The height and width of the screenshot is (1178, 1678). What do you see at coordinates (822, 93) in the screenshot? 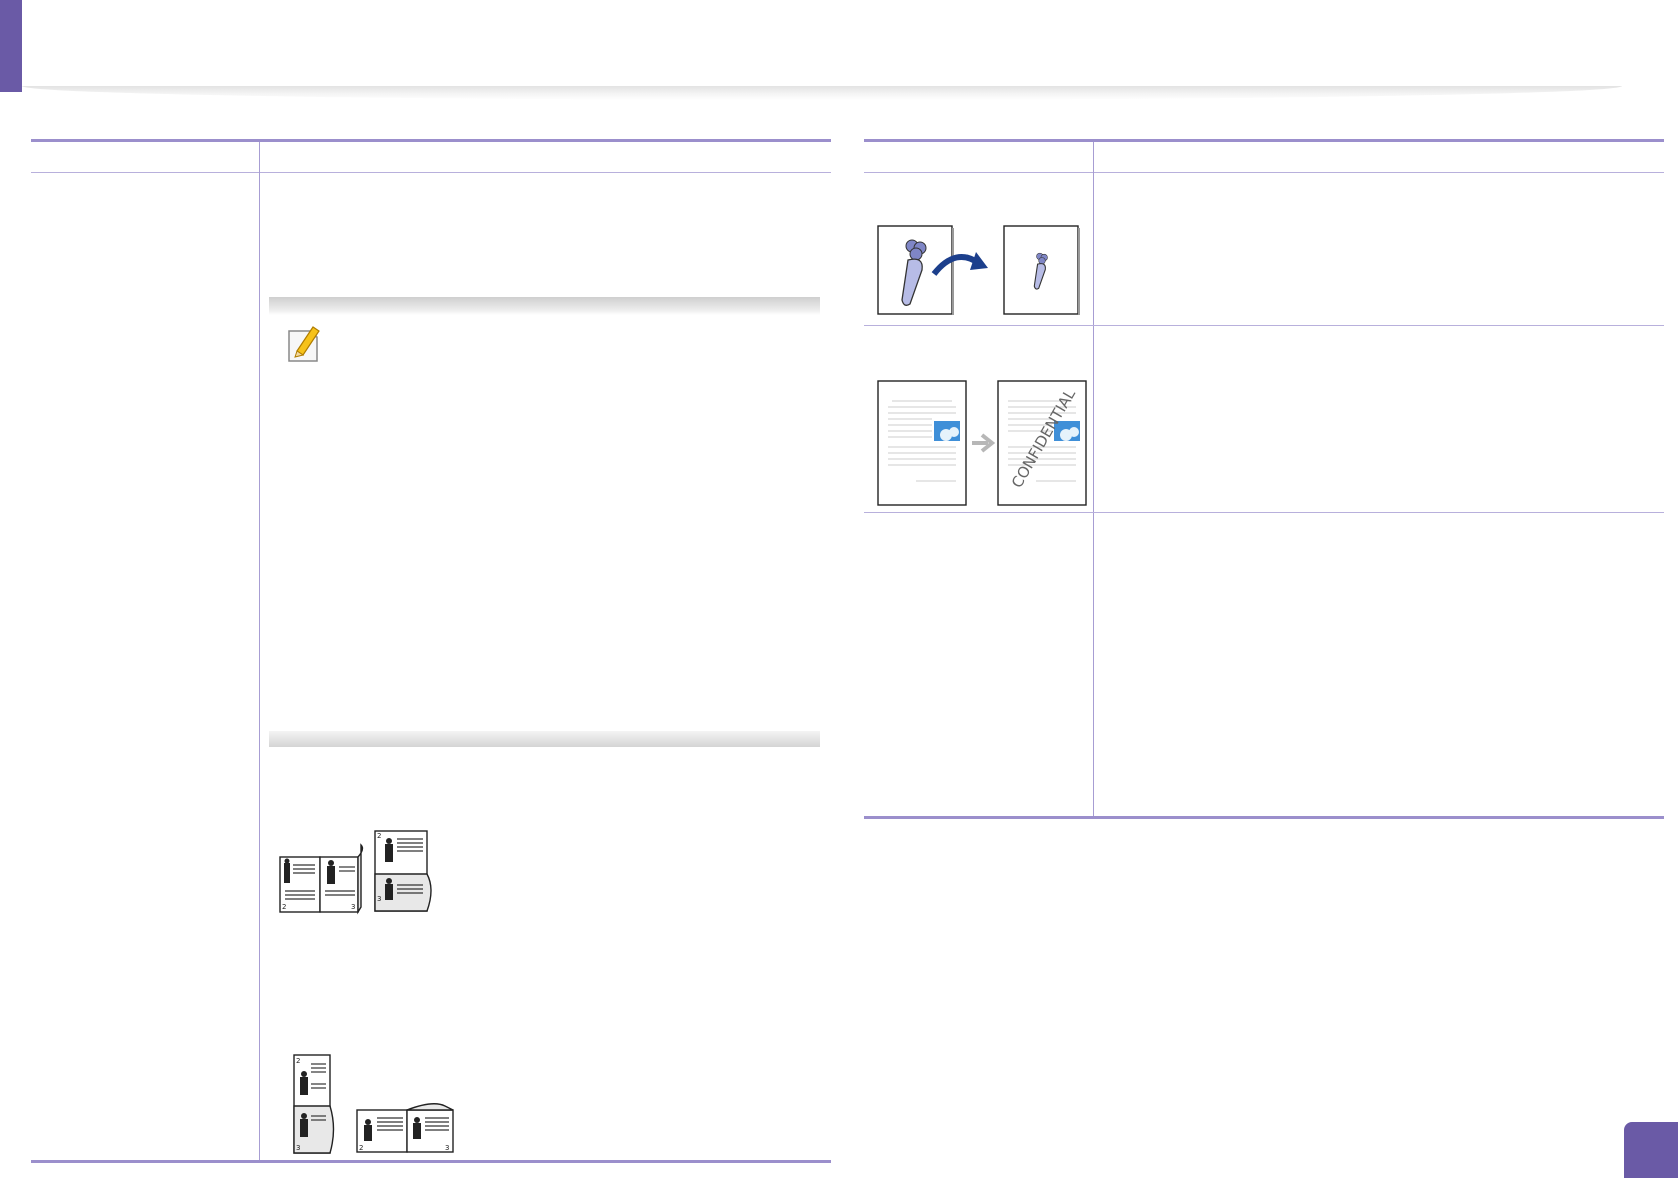
I see `header-divider` at bounding box center [822, 93].